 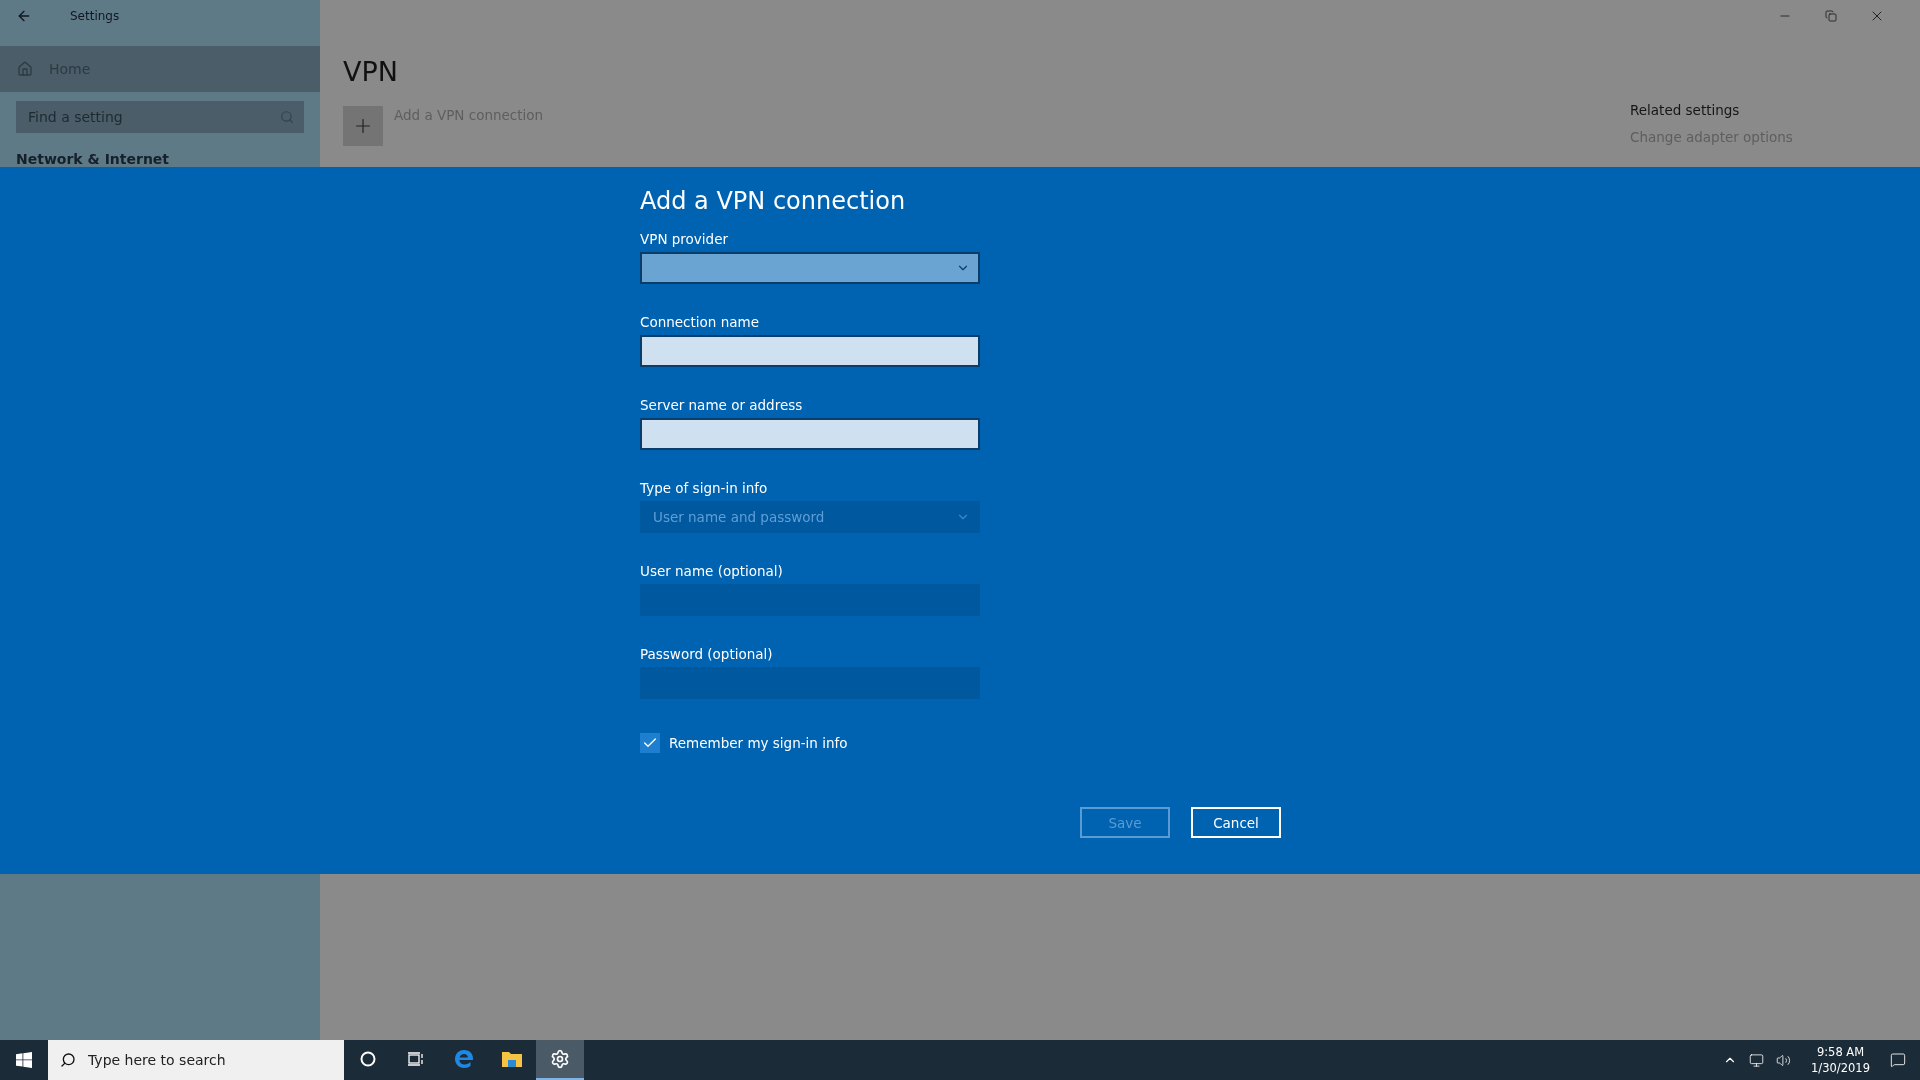 I want to click on restore-icon, so click(x=1831, y=16).